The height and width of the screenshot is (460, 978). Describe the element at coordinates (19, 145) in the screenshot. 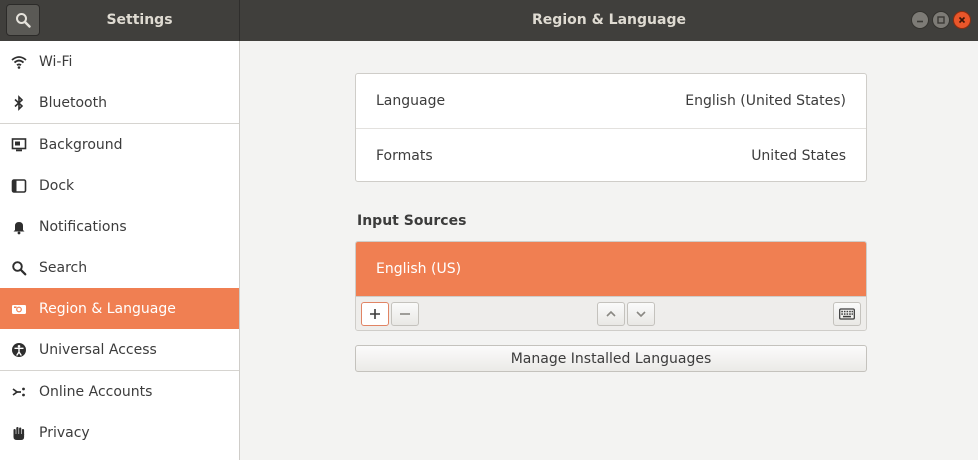

I see `background-icon` at that location.